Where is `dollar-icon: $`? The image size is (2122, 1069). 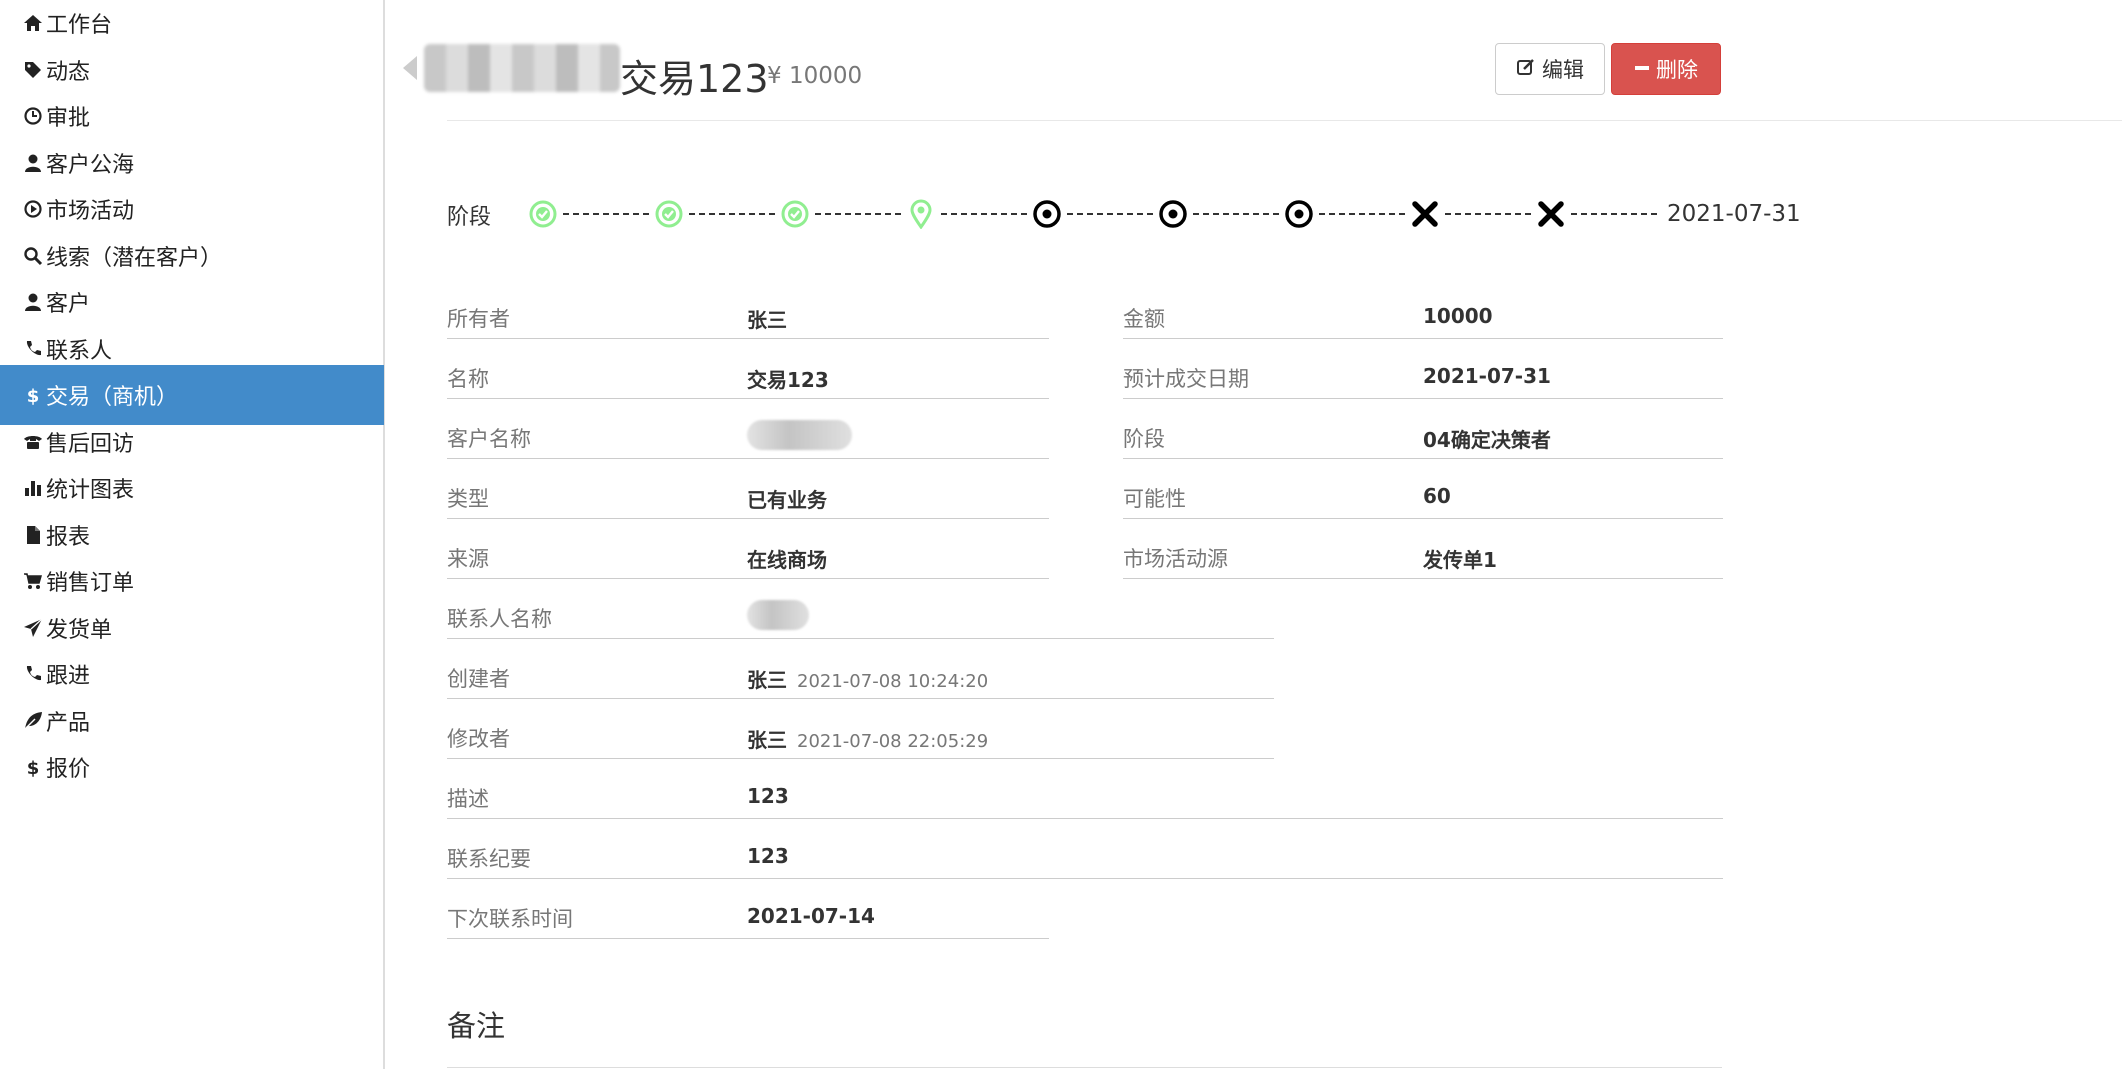
dollar-icon: $ is located at coordinates (33, 395).